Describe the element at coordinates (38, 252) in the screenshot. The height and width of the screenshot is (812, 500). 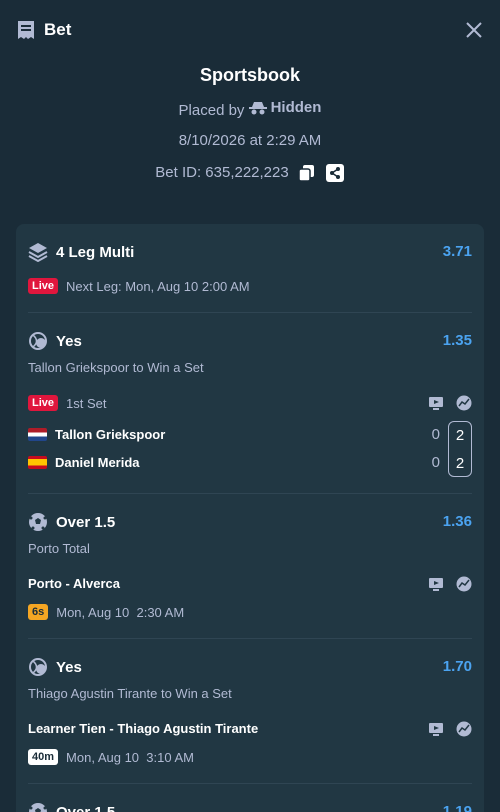
I see `layers-icon` at that location.